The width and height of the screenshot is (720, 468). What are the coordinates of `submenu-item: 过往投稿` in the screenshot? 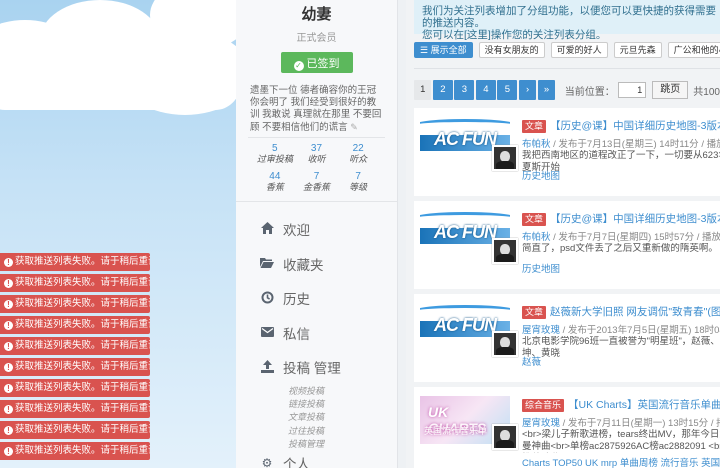 It's located at (342, 431).